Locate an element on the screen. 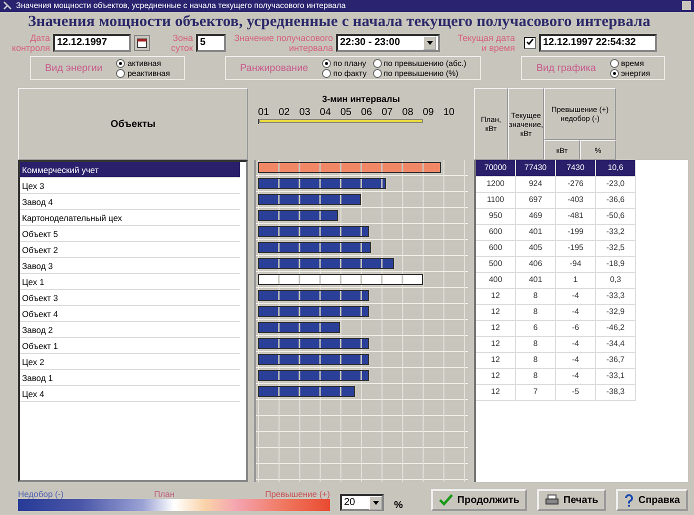  interval-dropdown: 22:30 - 23:00 is located at coordinates (388, 43).